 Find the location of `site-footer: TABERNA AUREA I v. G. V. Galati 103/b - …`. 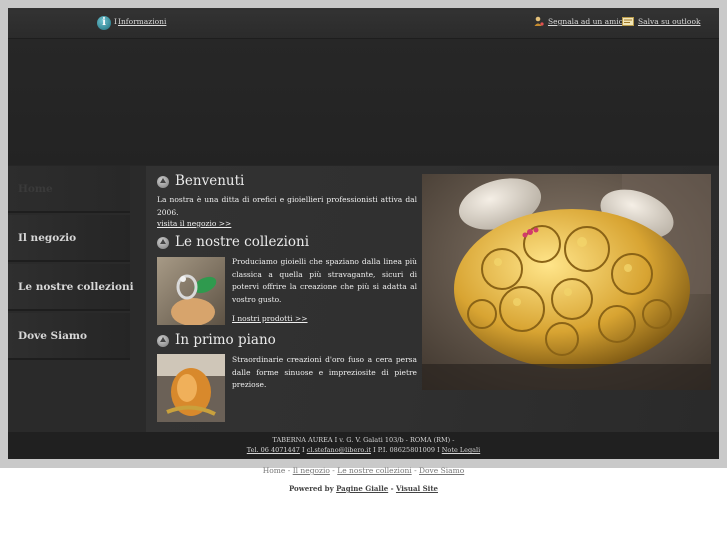

site-footer: TABERNA AUREA I v. G. V. Galati 103/b - … is located at coordinates (363, 445).